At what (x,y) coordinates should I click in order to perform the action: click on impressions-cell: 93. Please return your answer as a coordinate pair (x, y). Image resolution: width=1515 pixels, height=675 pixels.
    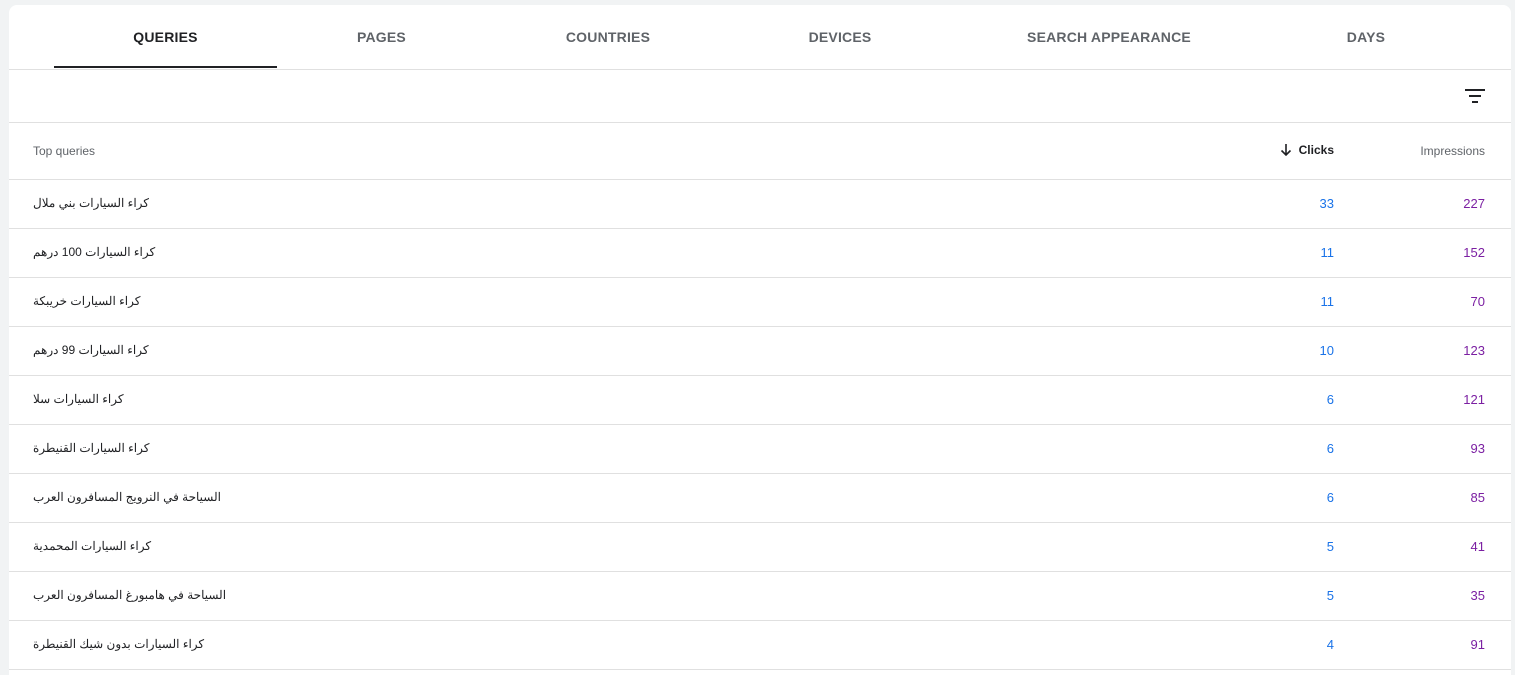
    Looking at the image, I should click on (1477, 448).